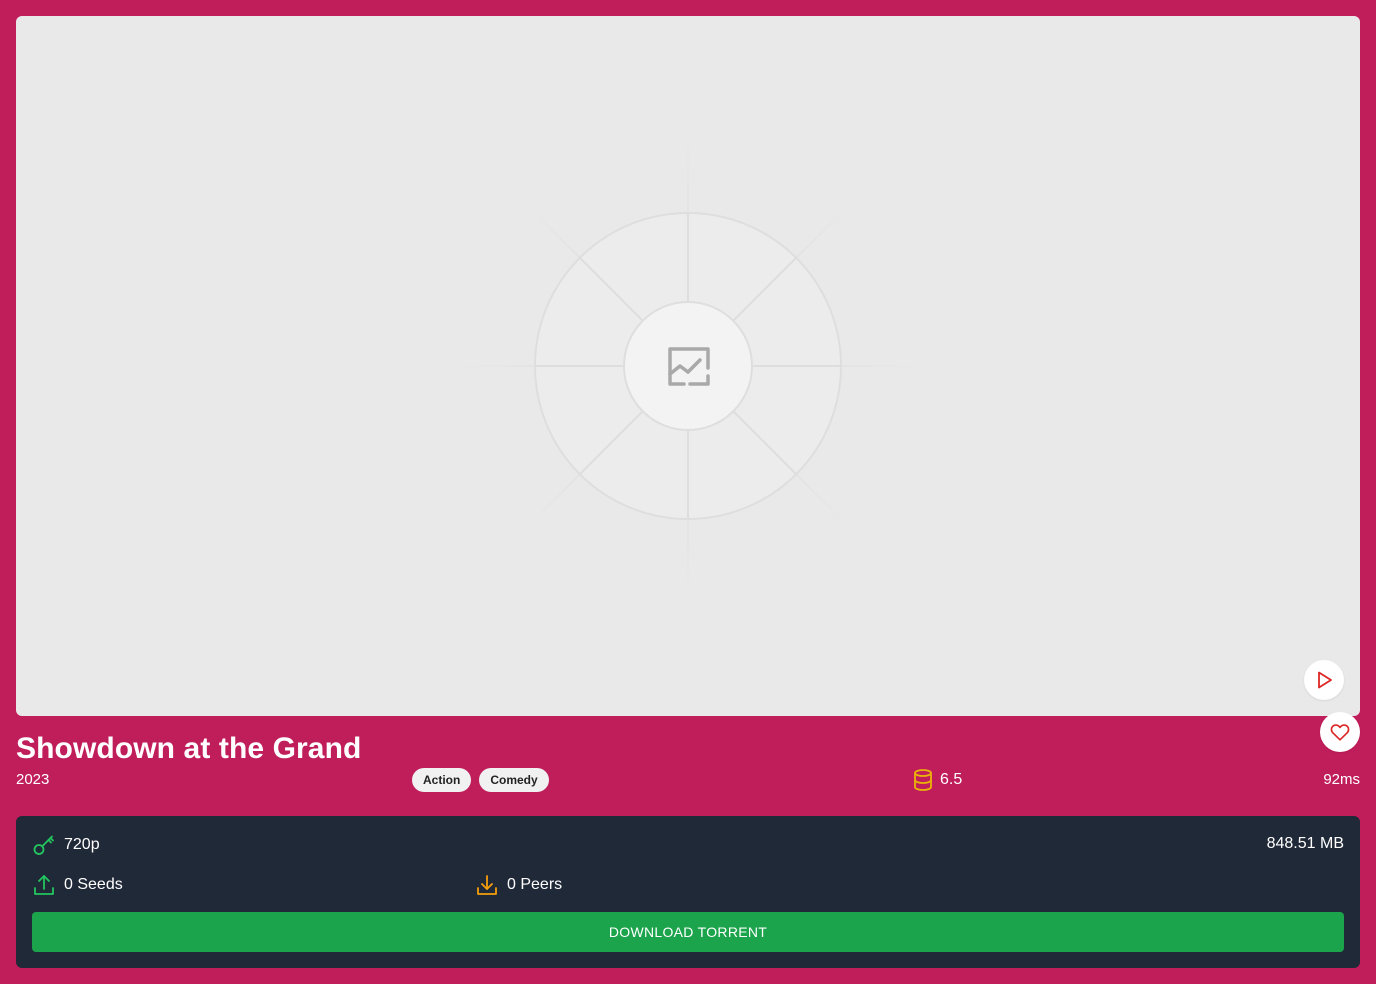 This screenshot has width=1376, height=984. I want to click on genre-tag-comedy: Comedy, so click(514, 780).